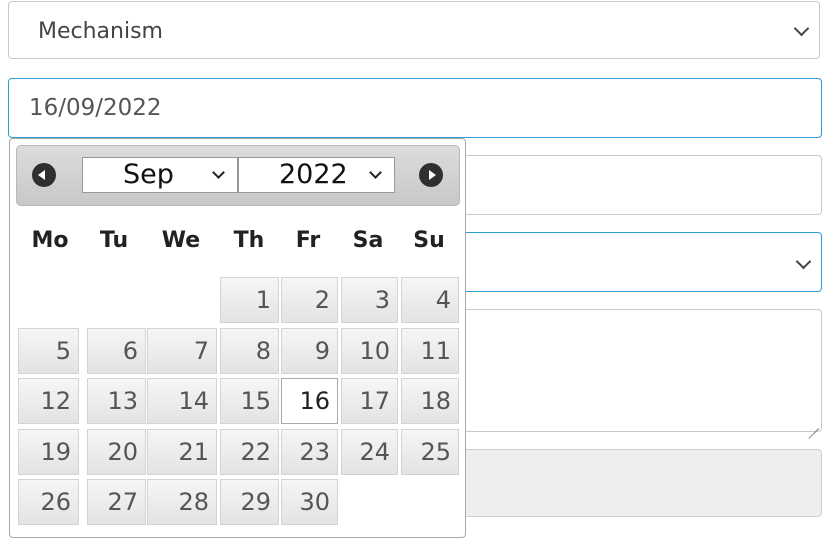 This screenshot has width=832, height=538. I want to click on weekday-label: Su, so click(429, 240).